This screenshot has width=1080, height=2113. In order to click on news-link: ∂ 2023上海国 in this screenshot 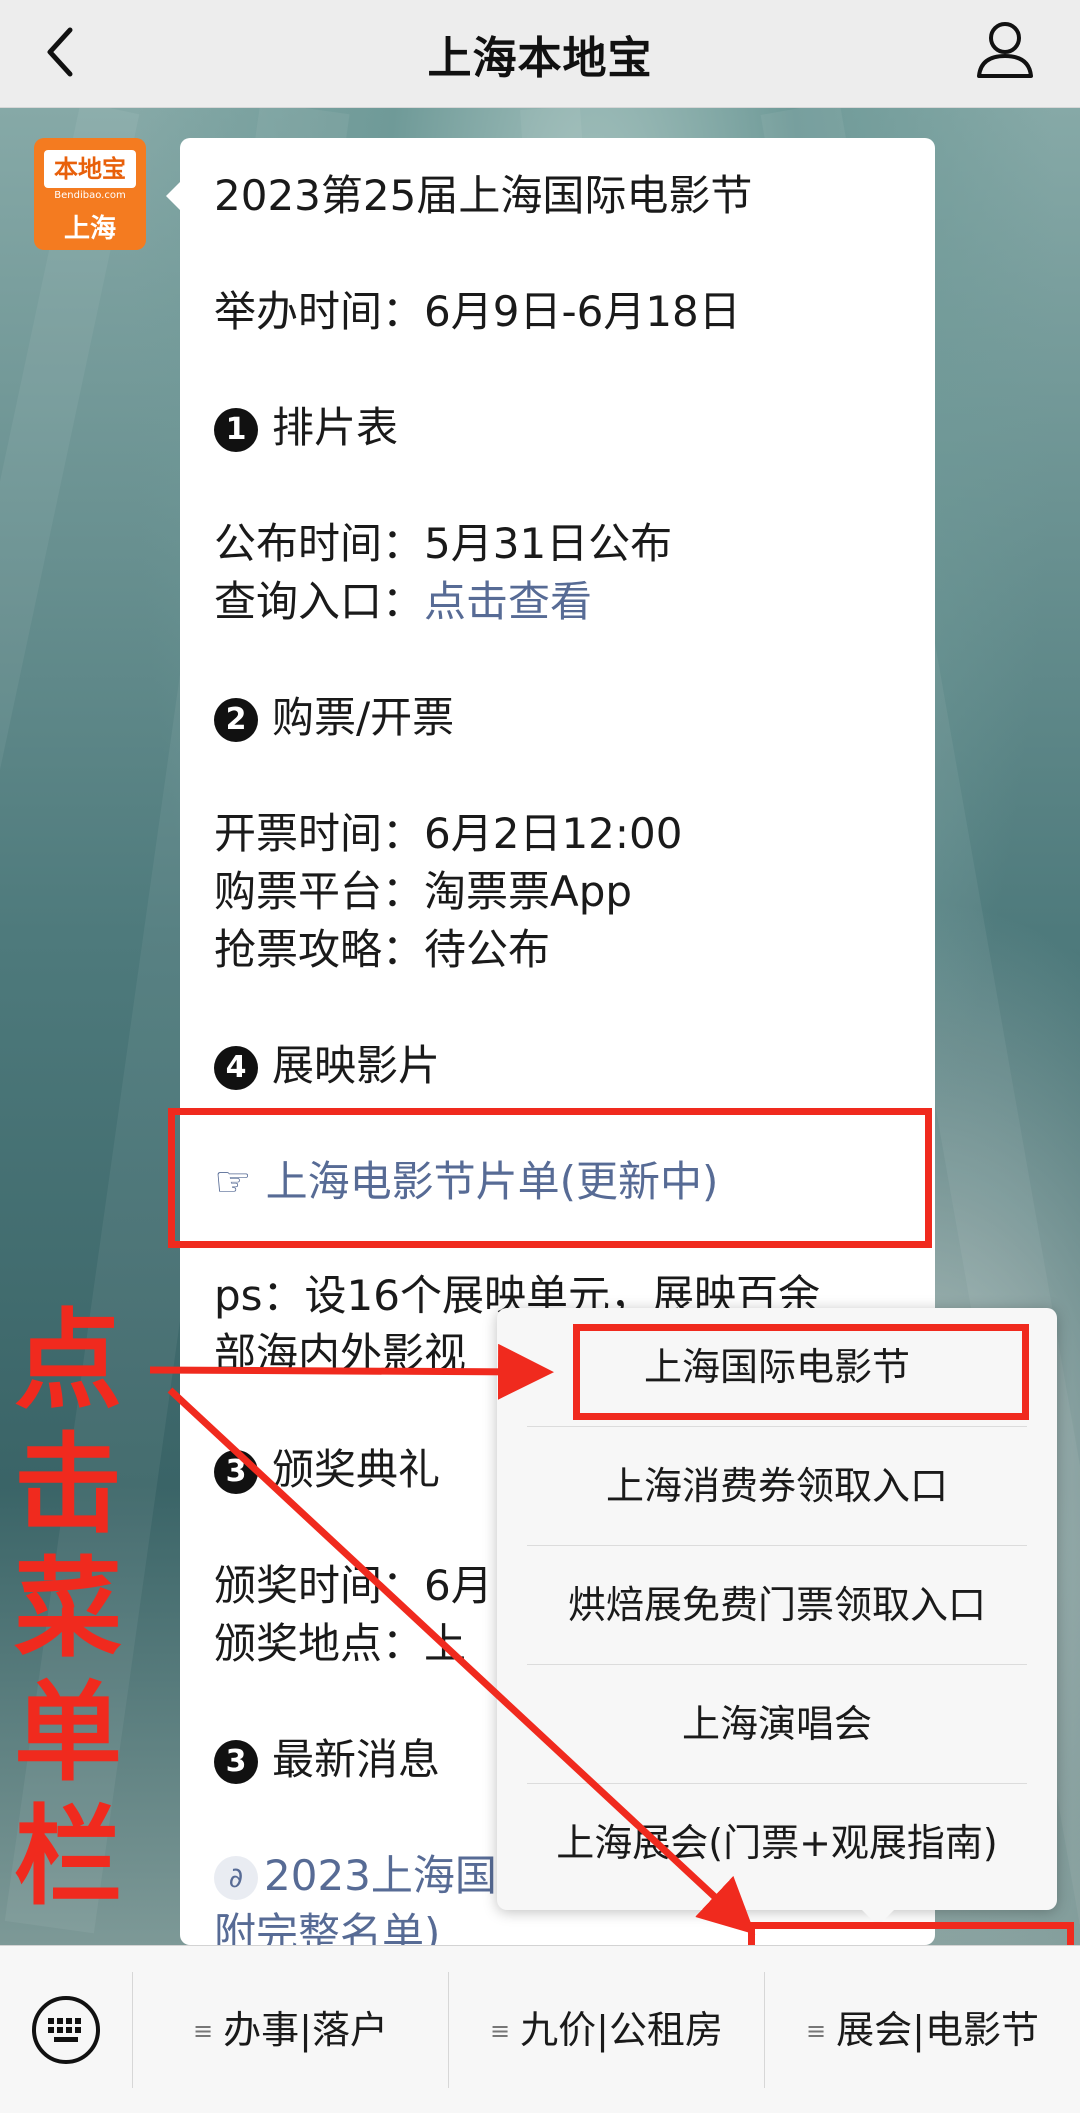, I will do `click(355, 1876)`.